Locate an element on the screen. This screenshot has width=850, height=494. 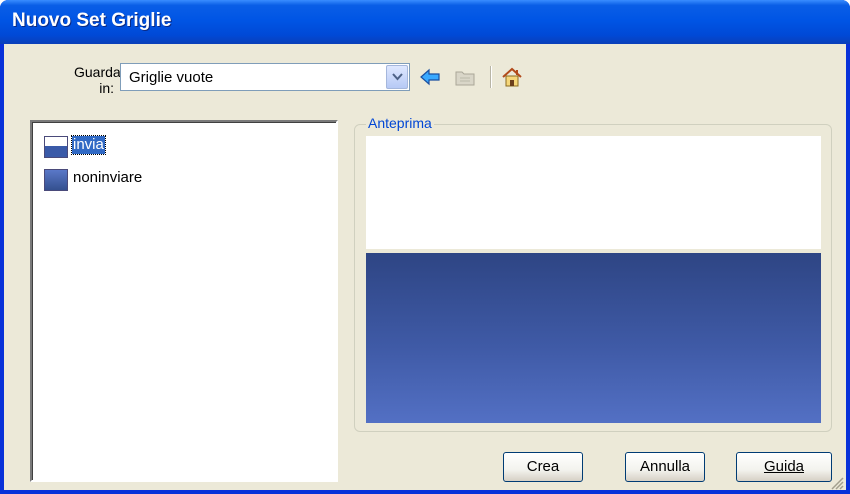
up-folder-icon is located at coordinates (465, 77).